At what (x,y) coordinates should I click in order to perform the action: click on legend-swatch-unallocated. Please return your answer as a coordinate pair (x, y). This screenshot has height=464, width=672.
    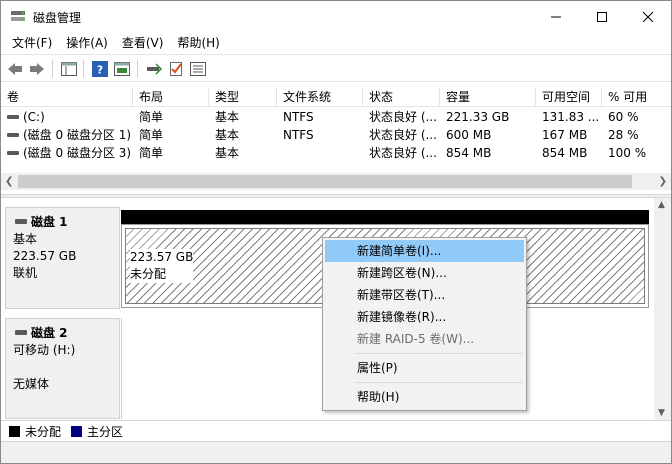
    Looking at the image, I should click on (14, 431).